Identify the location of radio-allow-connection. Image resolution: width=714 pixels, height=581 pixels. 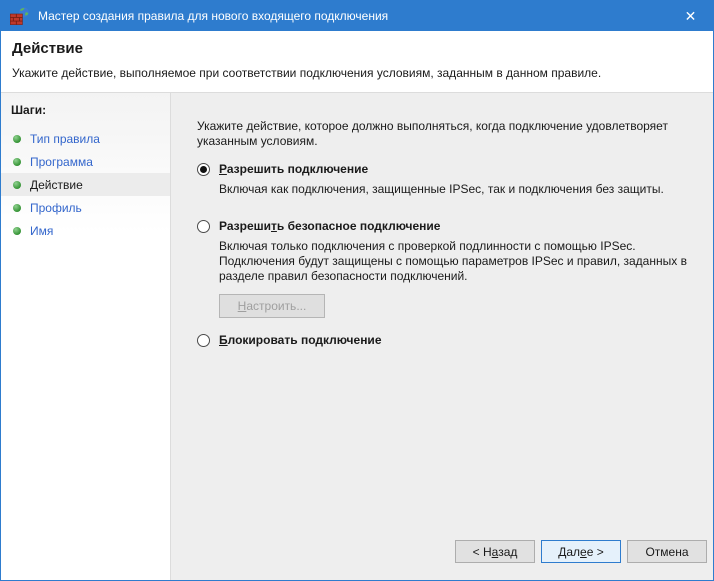
(203, 169).